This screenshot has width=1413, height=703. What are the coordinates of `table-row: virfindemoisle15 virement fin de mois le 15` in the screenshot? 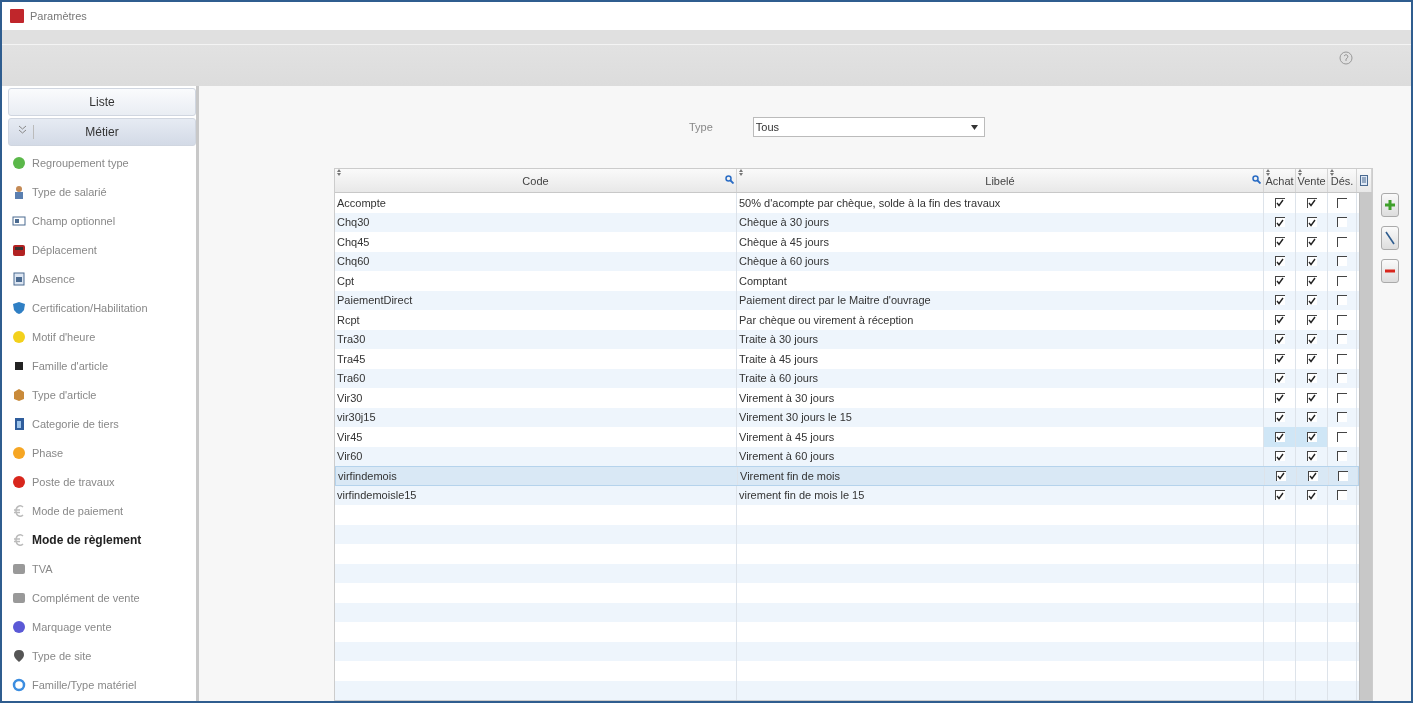 It's located at (847, 495).